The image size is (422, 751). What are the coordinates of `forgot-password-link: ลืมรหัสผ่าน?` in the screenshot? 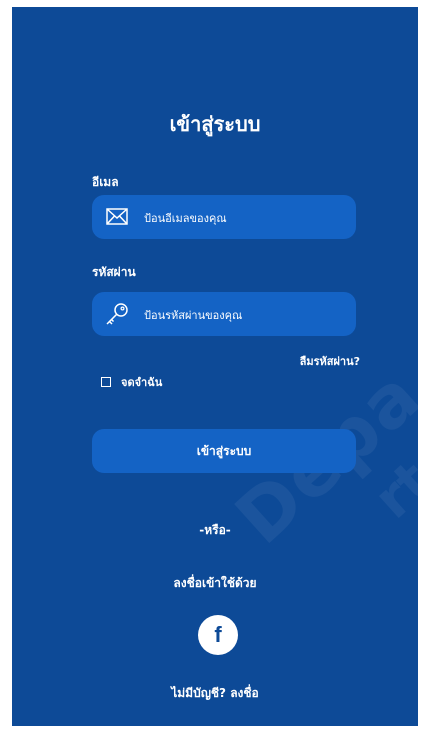 It's located at (330, 361).